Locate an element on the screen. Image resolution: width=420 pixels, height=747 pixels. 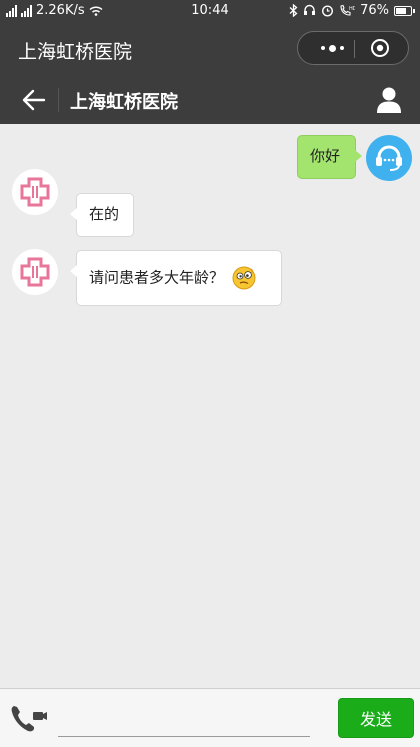
more-options-button is located at coordinates (332, 48).